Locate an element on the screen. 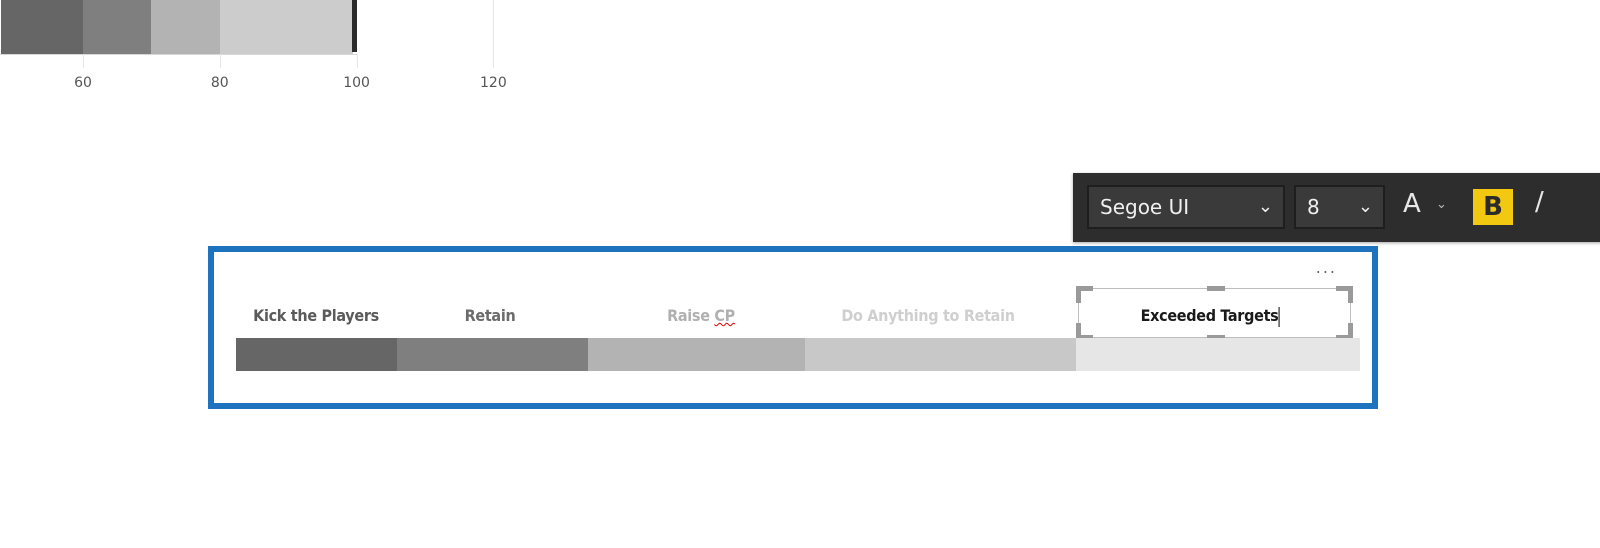  bold-button: B is located at coordinates (1493, 207).